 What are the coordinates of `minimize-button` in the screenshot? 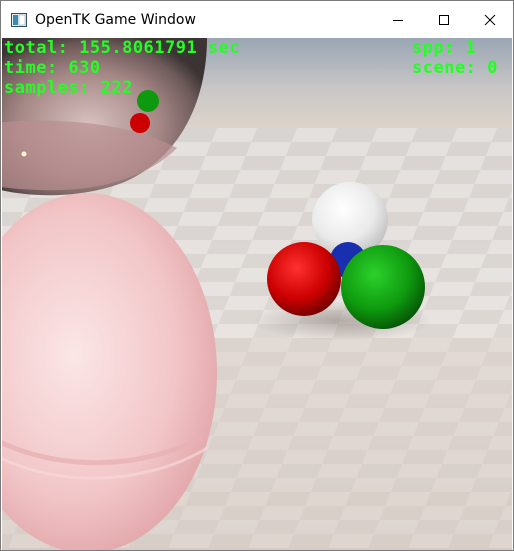 It's located at (398, 19).